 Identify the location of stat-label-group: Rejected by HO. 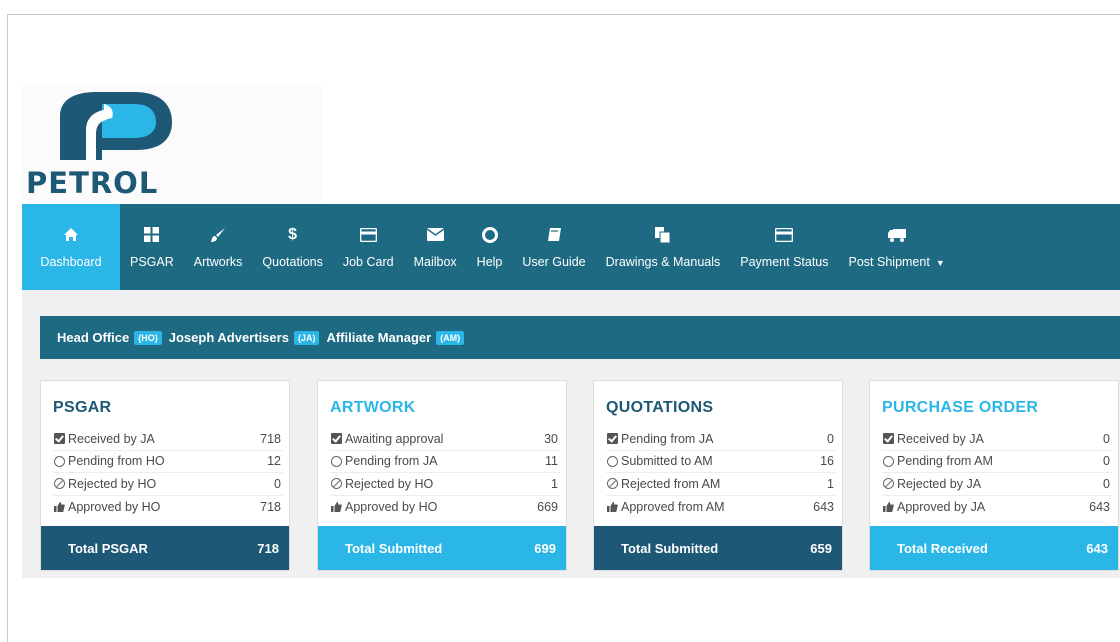
(381, 484).